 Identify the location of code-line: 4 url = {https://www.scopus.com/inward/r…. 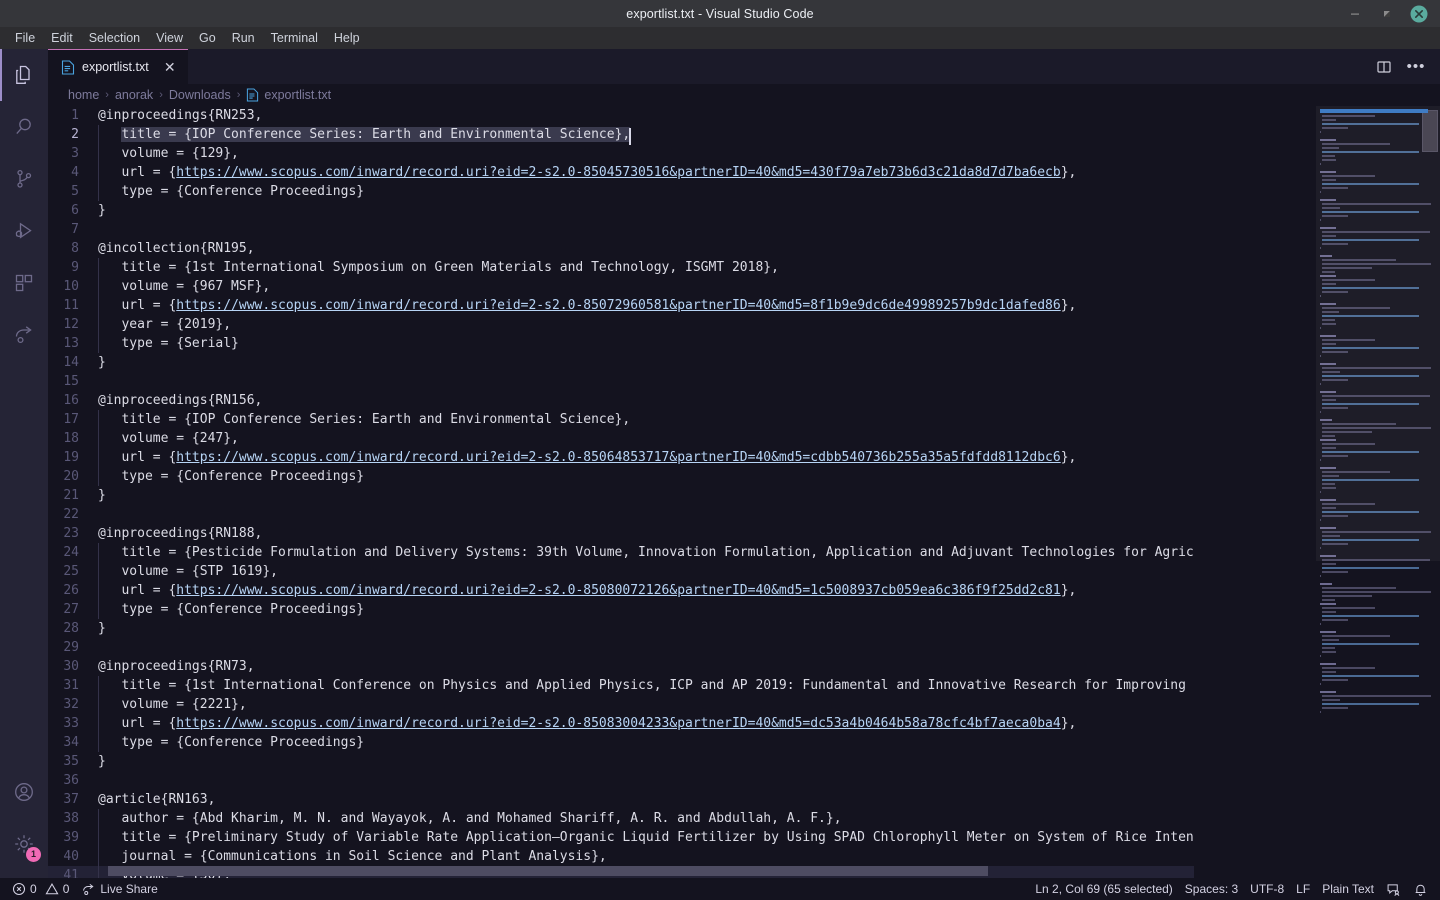
(621, 172).